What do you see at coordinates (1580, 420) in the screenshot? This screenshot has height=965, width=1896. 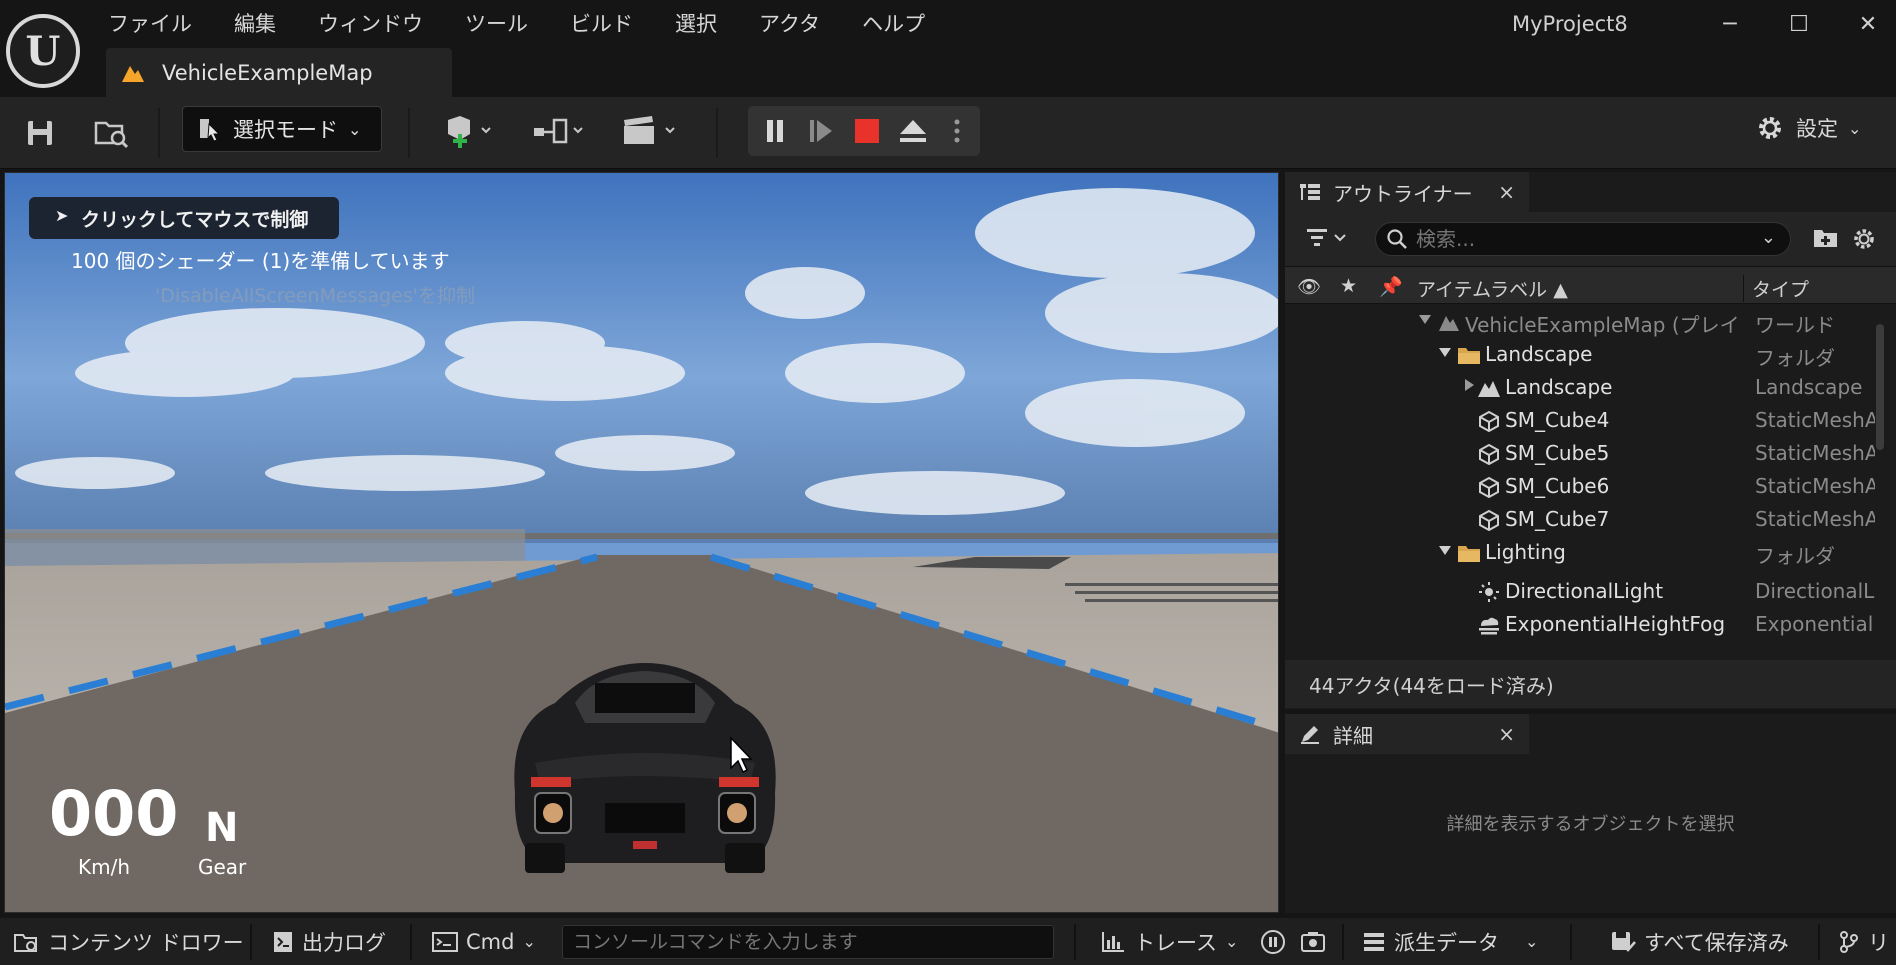 I see `tree-row-sm-cube4: SM_Cube4 StaticMeshA` at bounding box center [1580, 420].